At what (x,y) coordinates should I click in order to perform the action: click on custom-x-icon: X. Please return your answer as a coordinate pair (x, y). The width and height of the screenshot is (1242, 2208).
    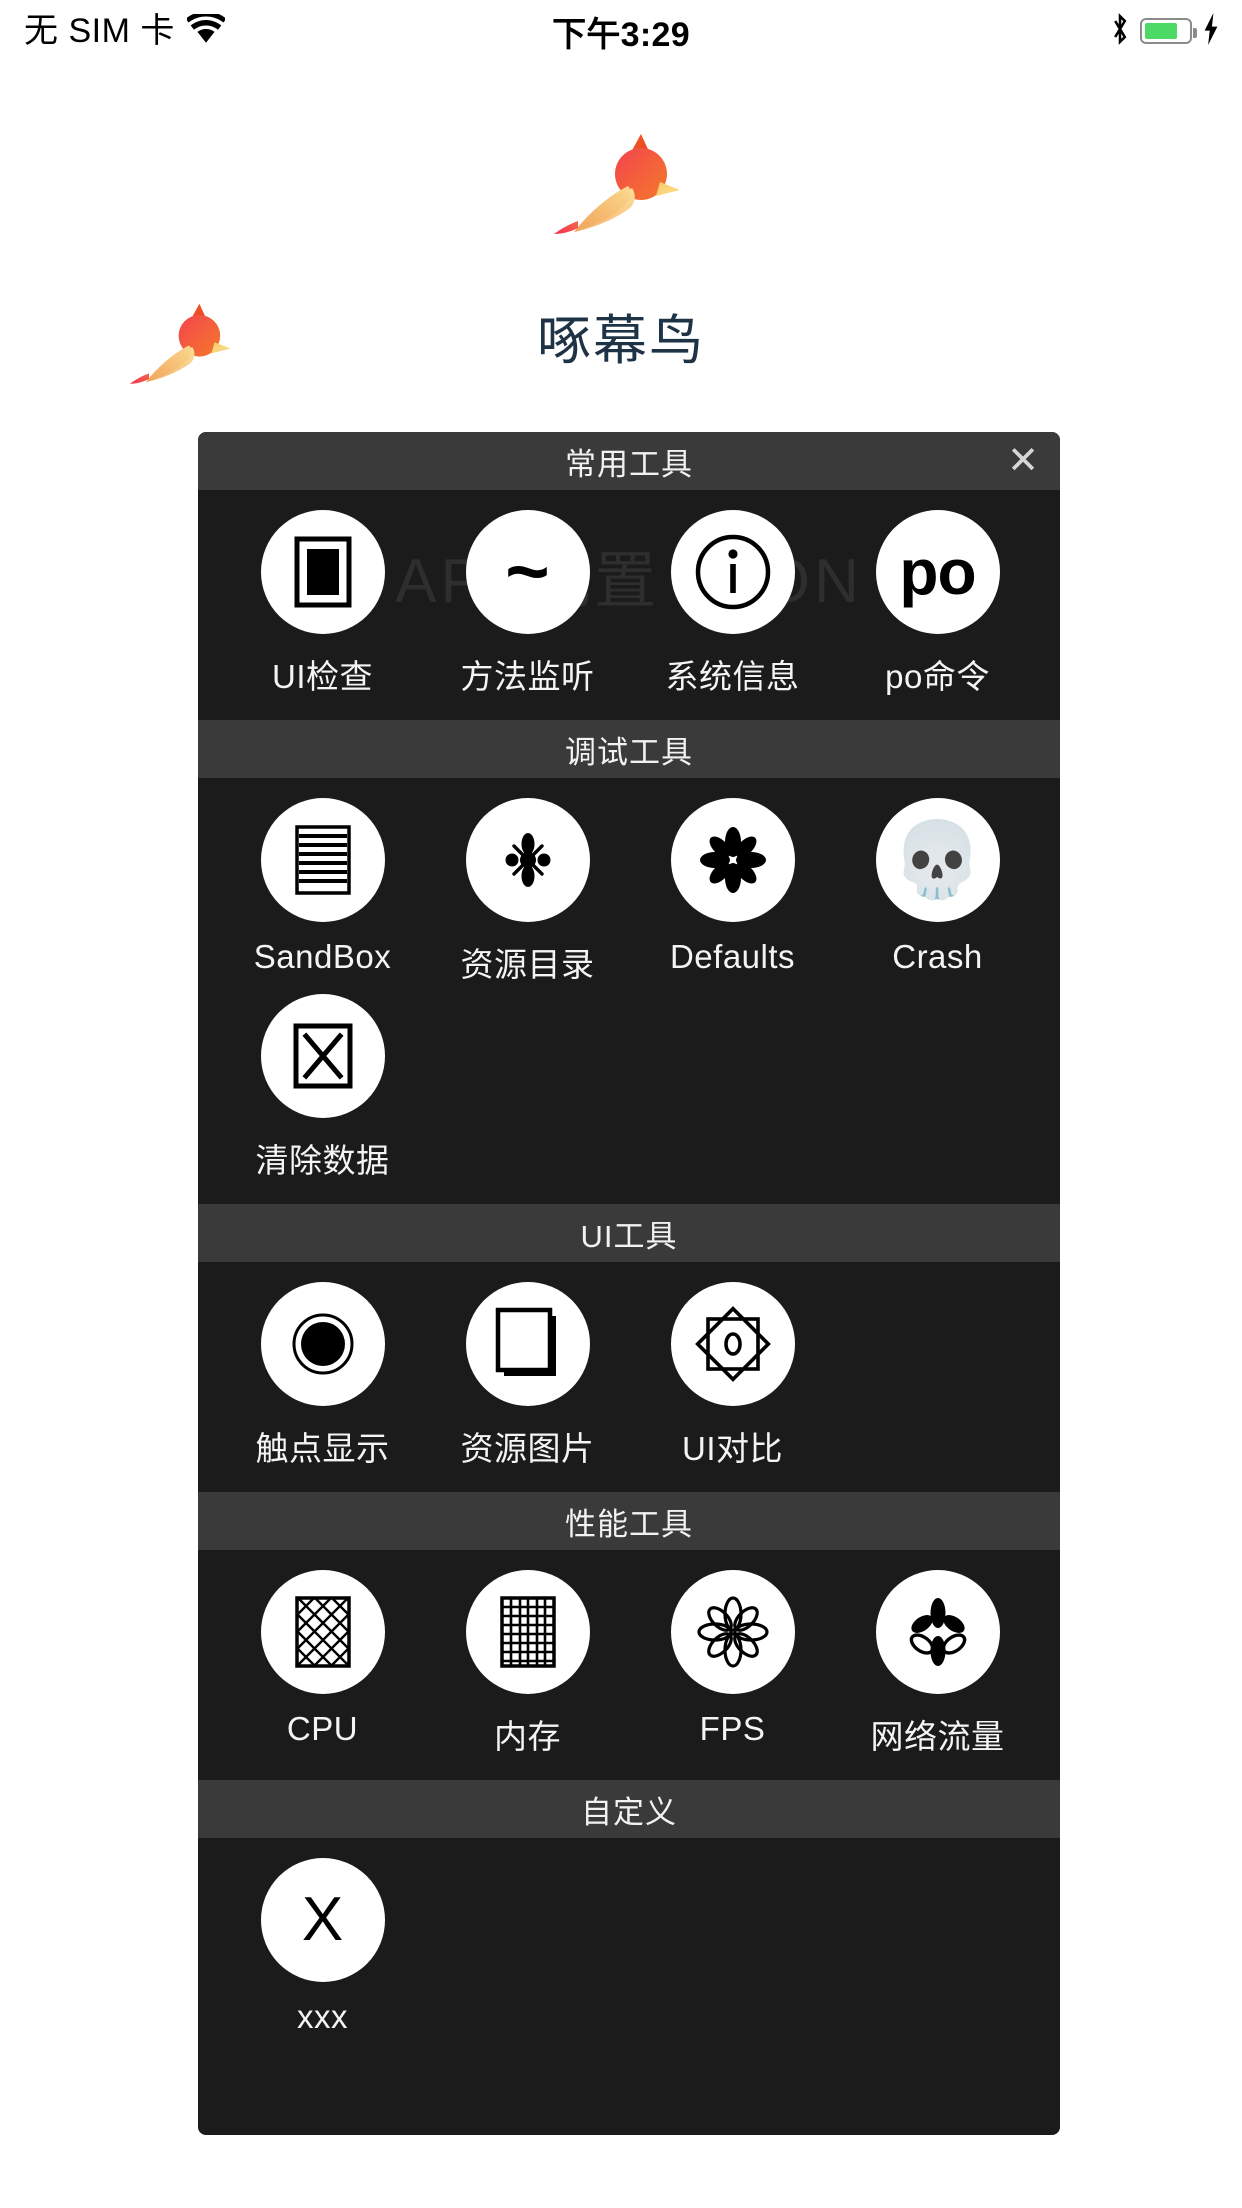
    Looking at the image, I should click on (322, 1920).